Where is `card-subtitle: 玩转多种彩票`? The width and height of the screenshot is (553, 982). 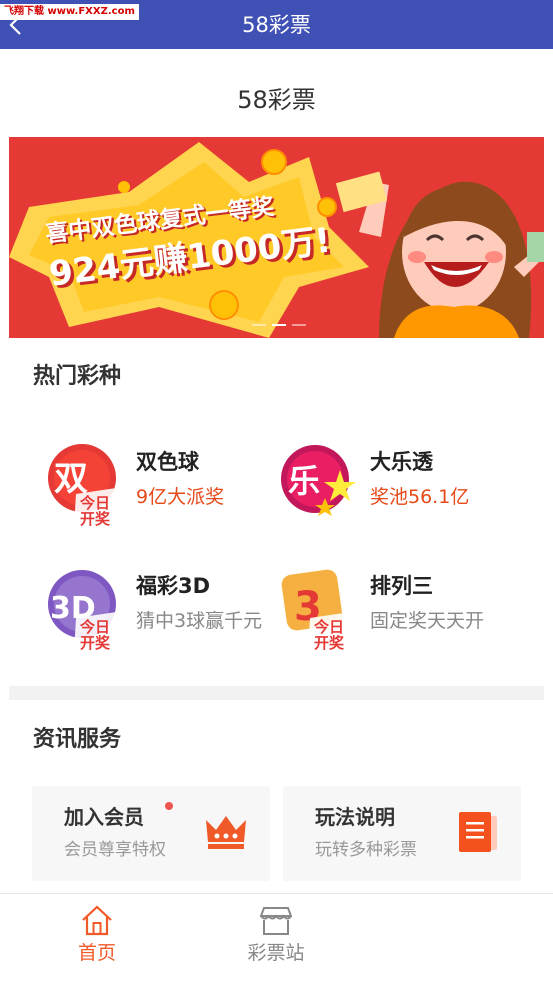 card-subtitle: 玩转多种彩票 is located at coordinates (366, 850).